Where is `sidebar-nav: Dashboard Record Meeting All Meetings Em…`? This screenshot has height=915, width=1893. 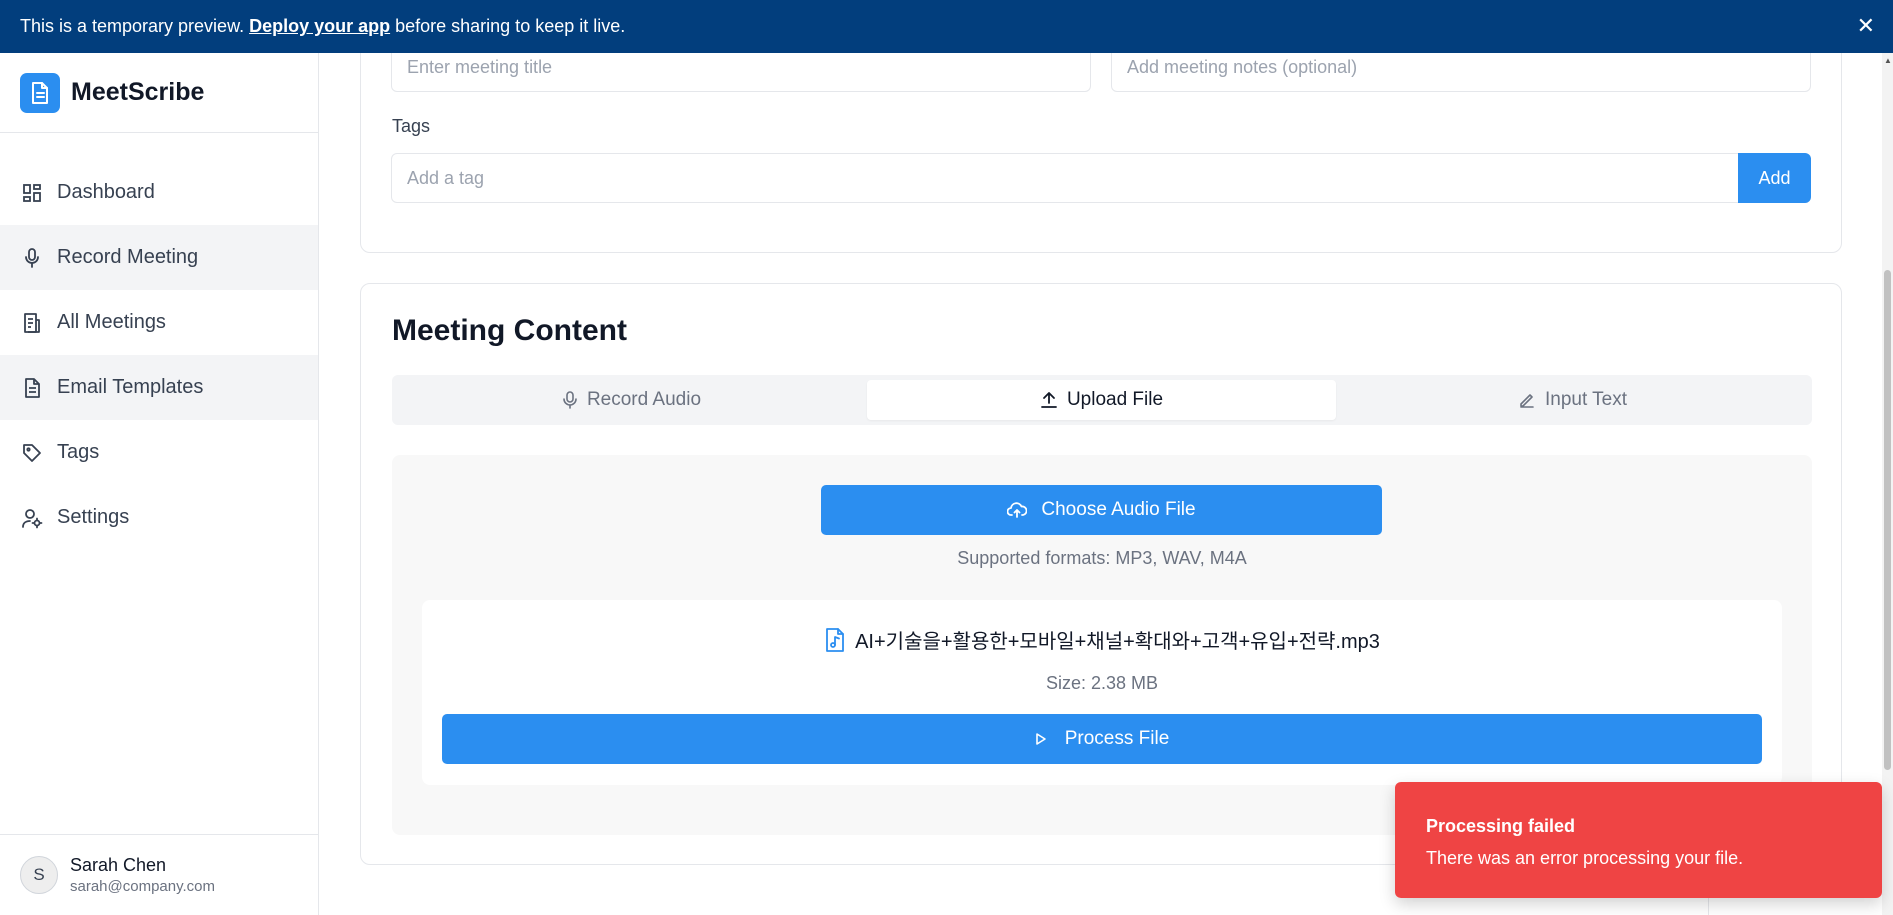 sidebar-nav: Dashboard Record Meeting All Meetings Em… is located at coordinates (159, 355).